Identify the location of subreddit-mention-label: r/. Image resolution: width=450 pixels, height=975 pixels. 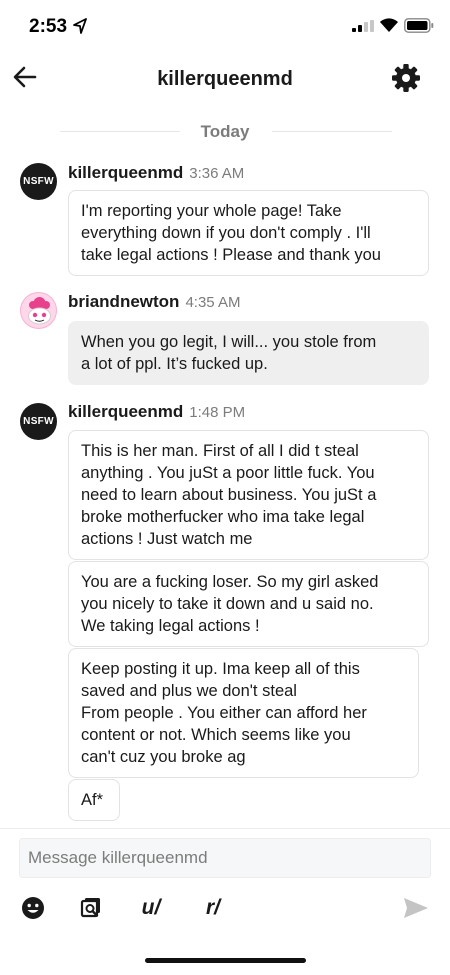
(212, 907).